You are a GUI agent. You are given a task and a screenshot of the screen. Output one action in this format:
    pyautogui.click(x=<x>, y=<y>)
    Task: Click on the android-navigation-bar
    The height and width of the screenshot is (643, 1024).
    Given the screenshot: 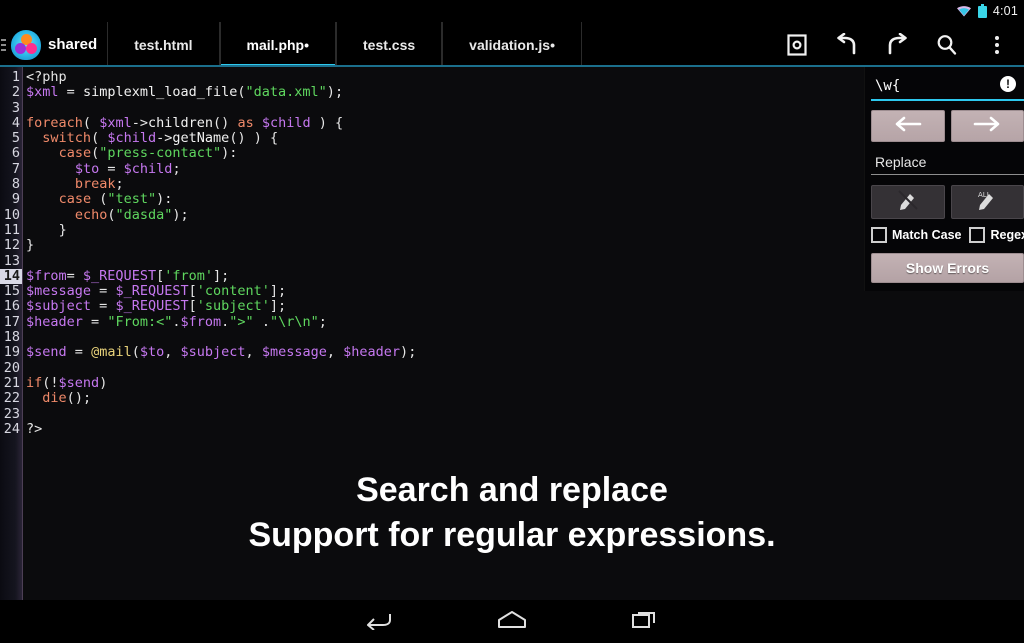 What is the action you would take?
    pyautogui.click(x=512, y=621)
    